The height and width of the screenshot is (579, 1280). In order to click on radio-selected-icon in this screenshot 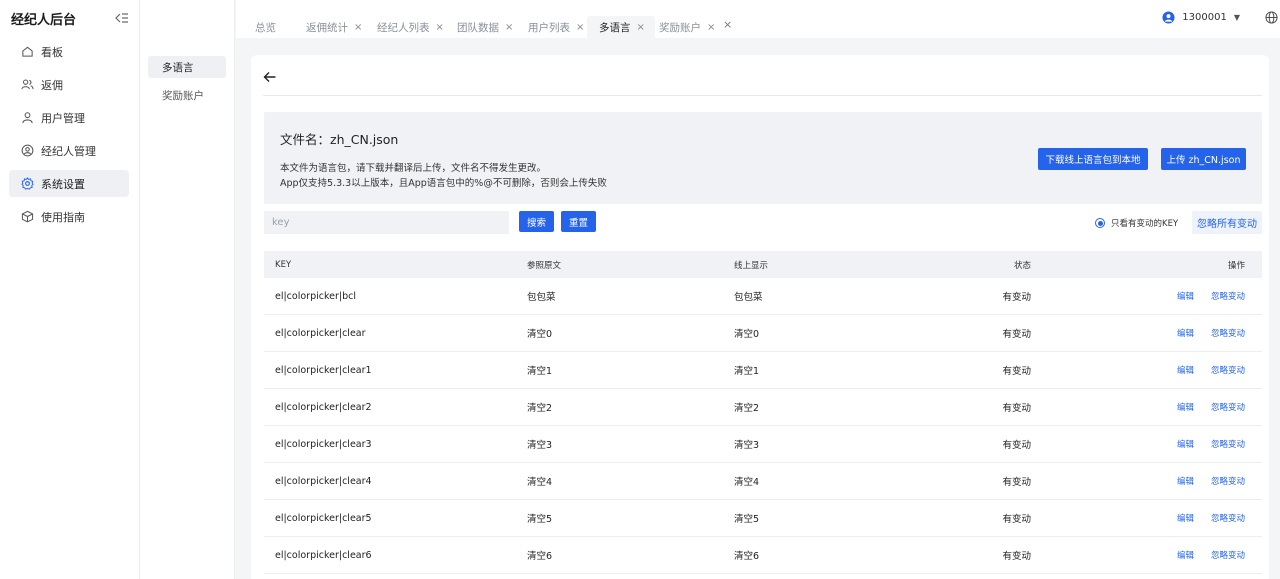, I will do `click(1100, 223)`.